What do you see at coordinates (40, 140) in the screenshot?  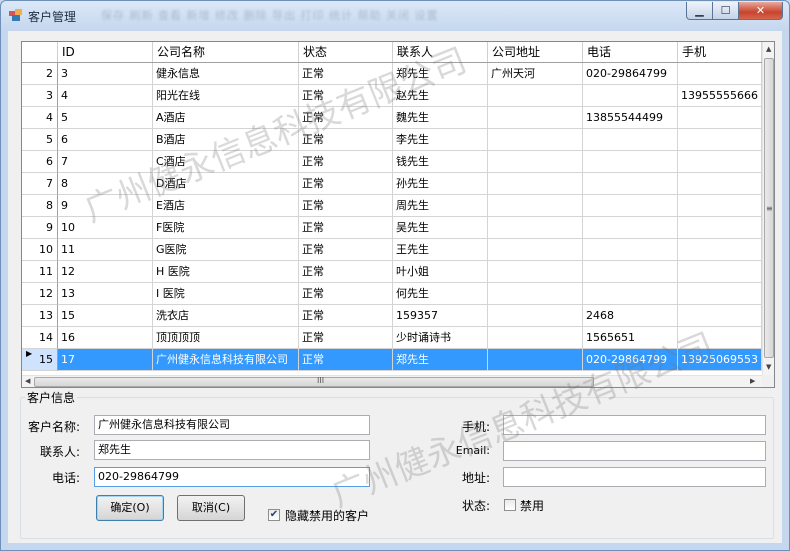 I see `row-header: 5` at bounding box center [40, 140].